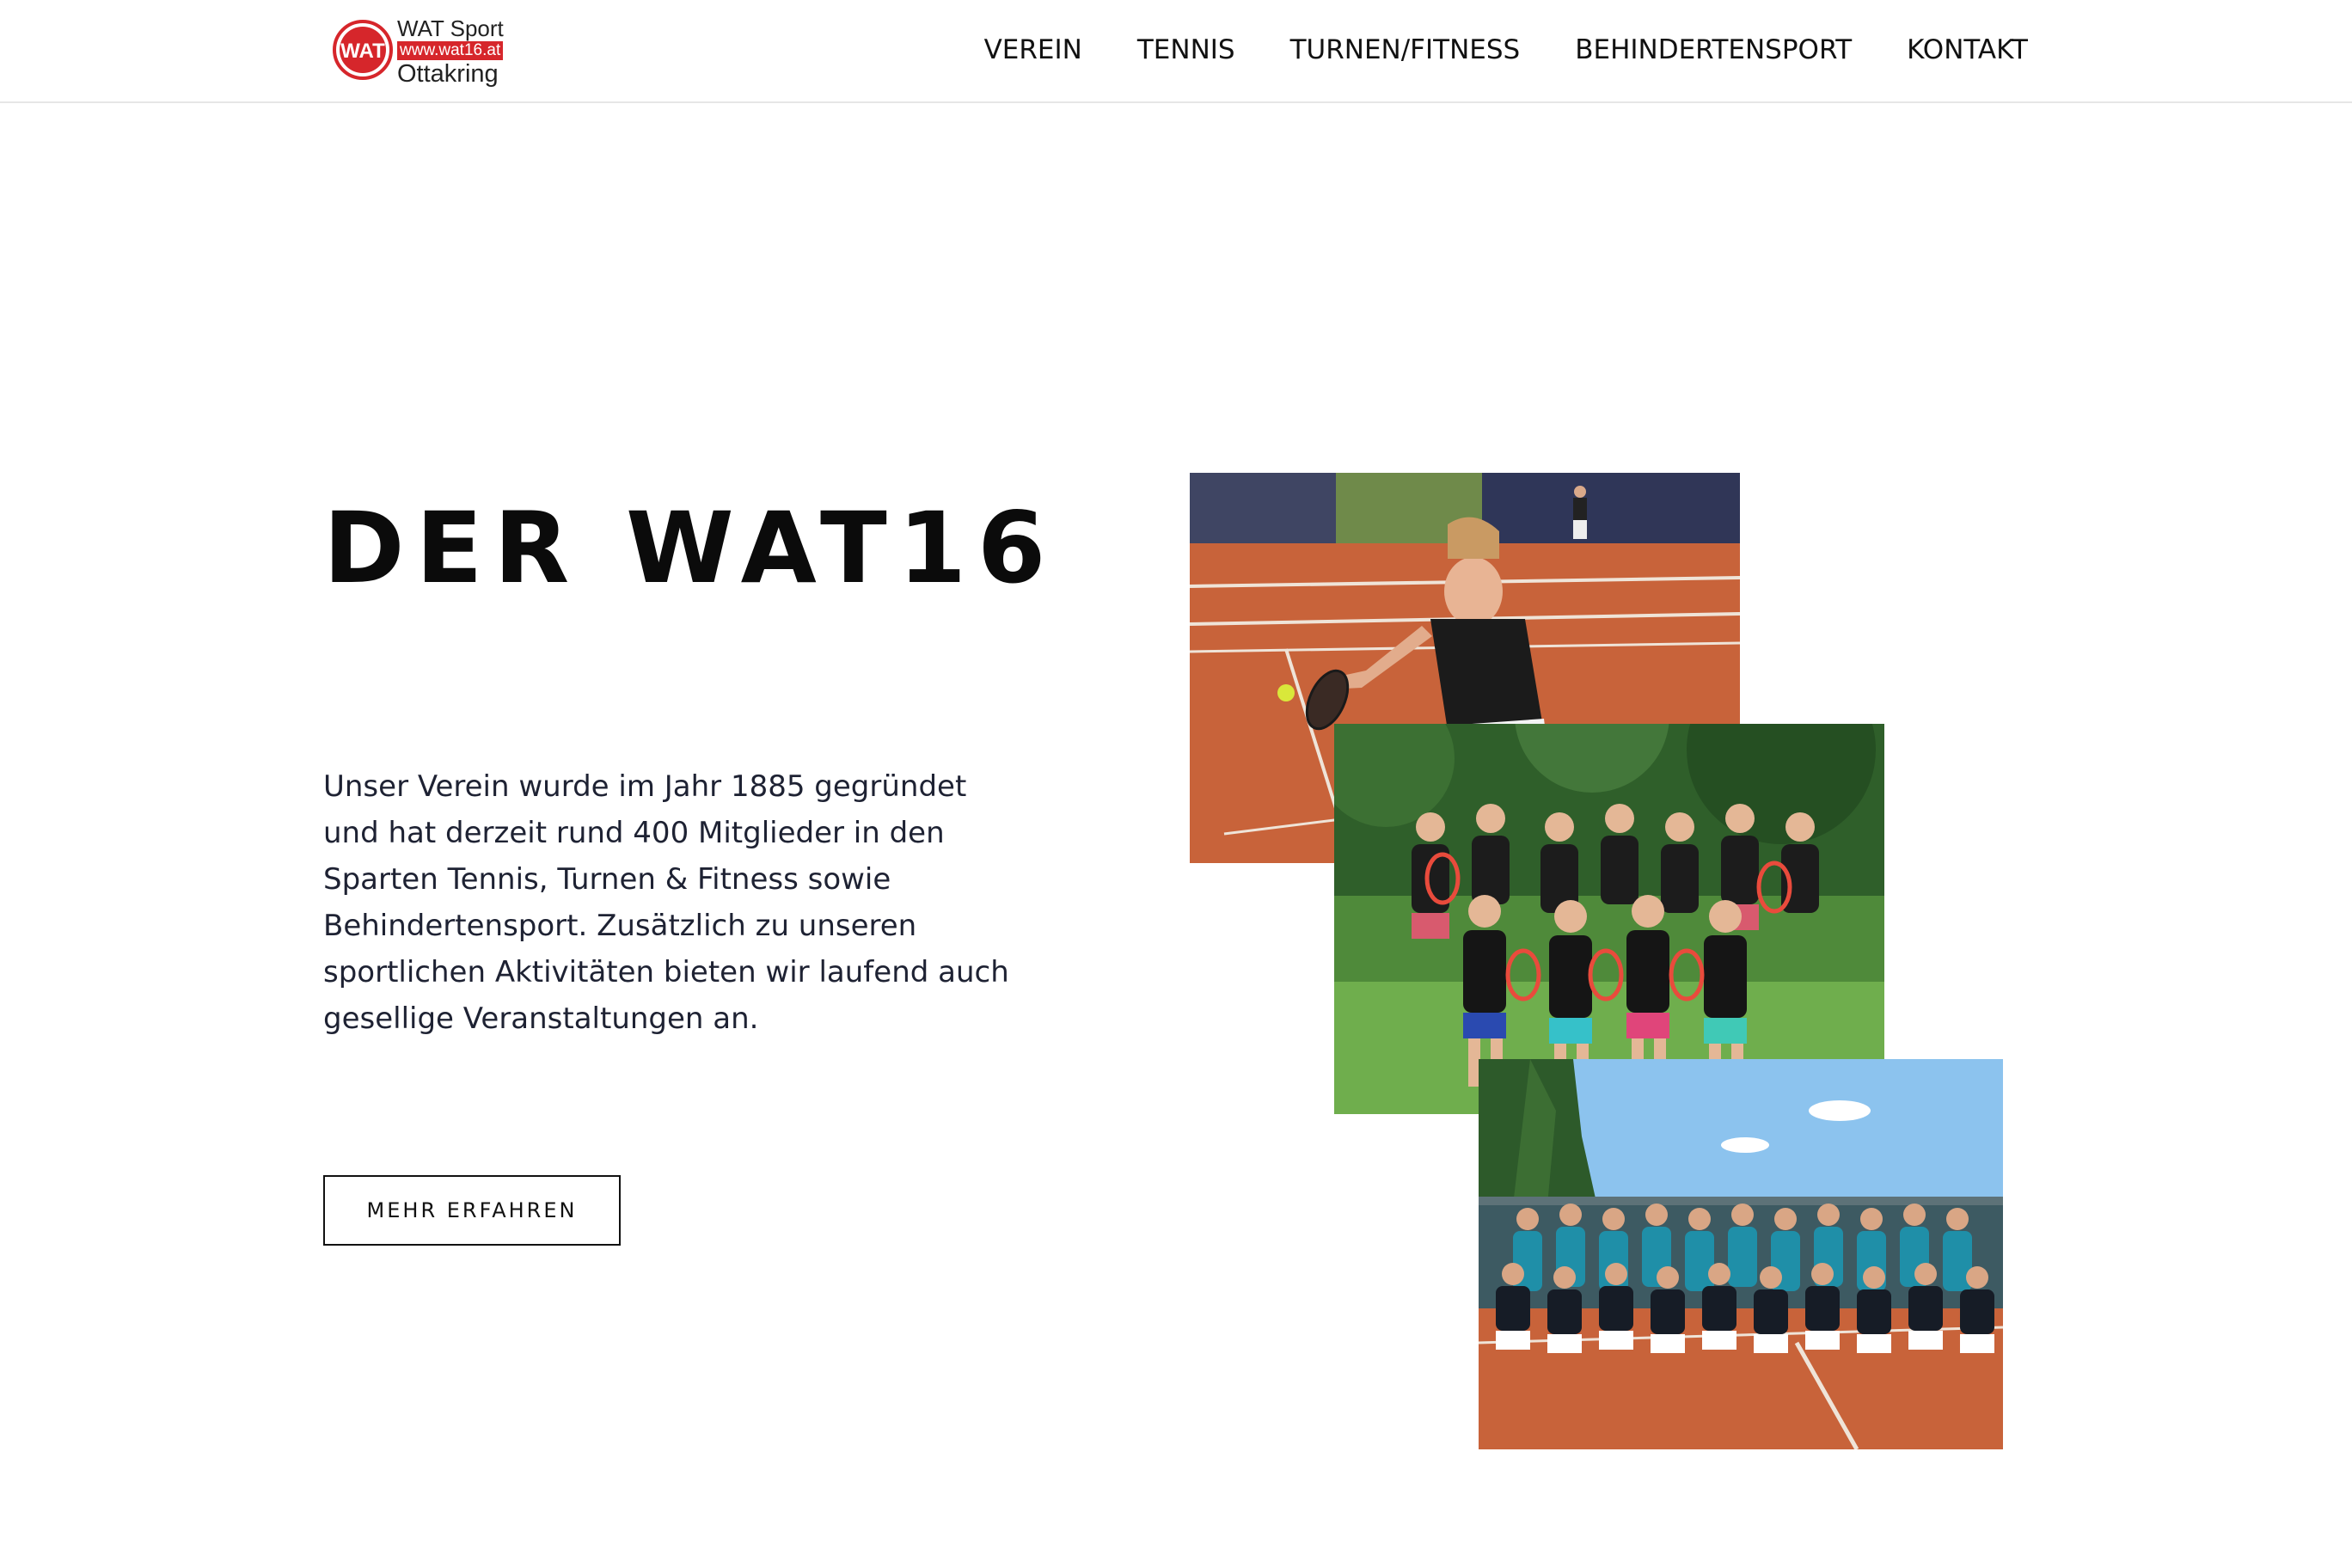 The width and height of the screenshot is (2352, 1568). I want to click on logo-url: www.wat16.at, so click(450, 50).